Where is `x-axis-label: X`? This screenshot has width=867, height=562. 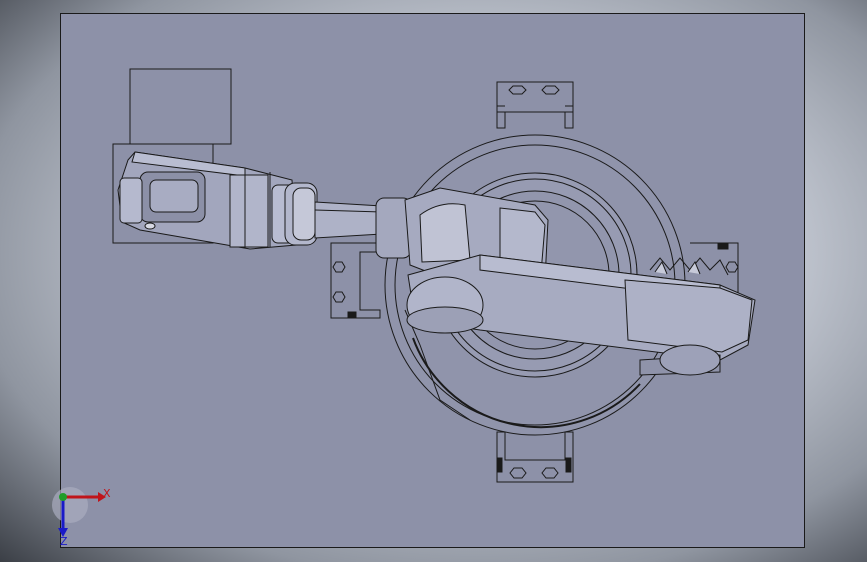
x-axis-label: X is located at coordinates (107, 493).